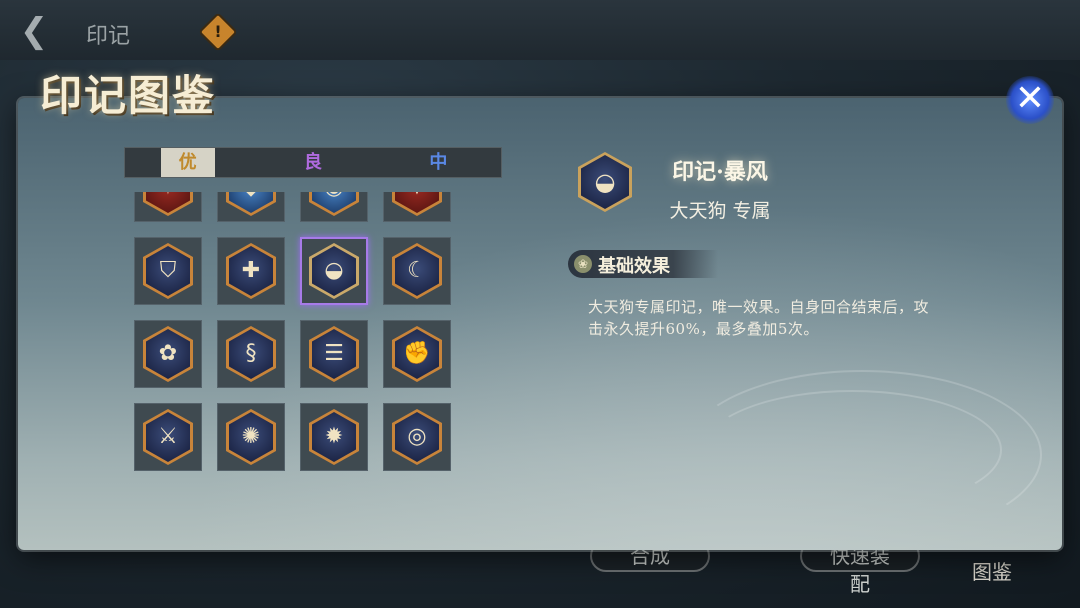  I want to click on mark-glyph: ✸, so click(417, 202).